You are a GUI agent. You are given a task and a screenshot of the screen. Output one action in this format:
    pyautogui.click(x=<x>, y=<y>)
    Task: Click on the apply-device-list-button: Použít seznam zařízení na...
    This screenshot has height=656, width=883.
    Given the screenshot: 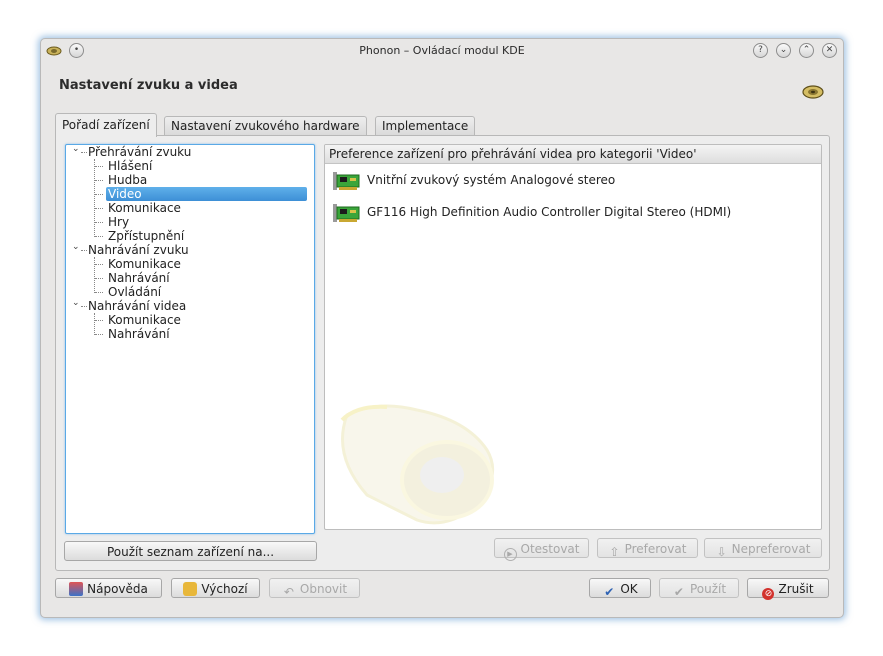 What is the action you would take?
    pyautogui.click(x=190, y=551)
    